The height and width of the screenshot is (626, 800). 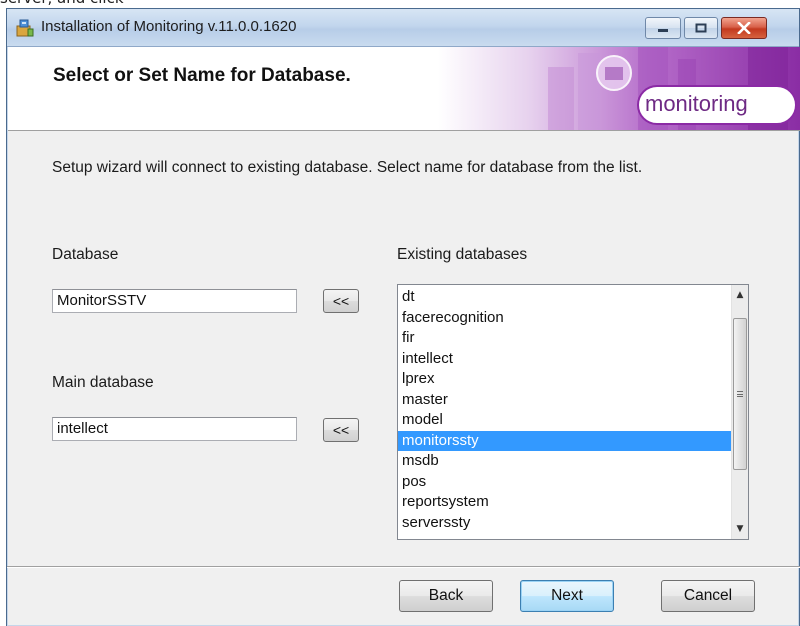 I want to click on list-scrollbar: ▲ ▼, so click(x=739, y=412).